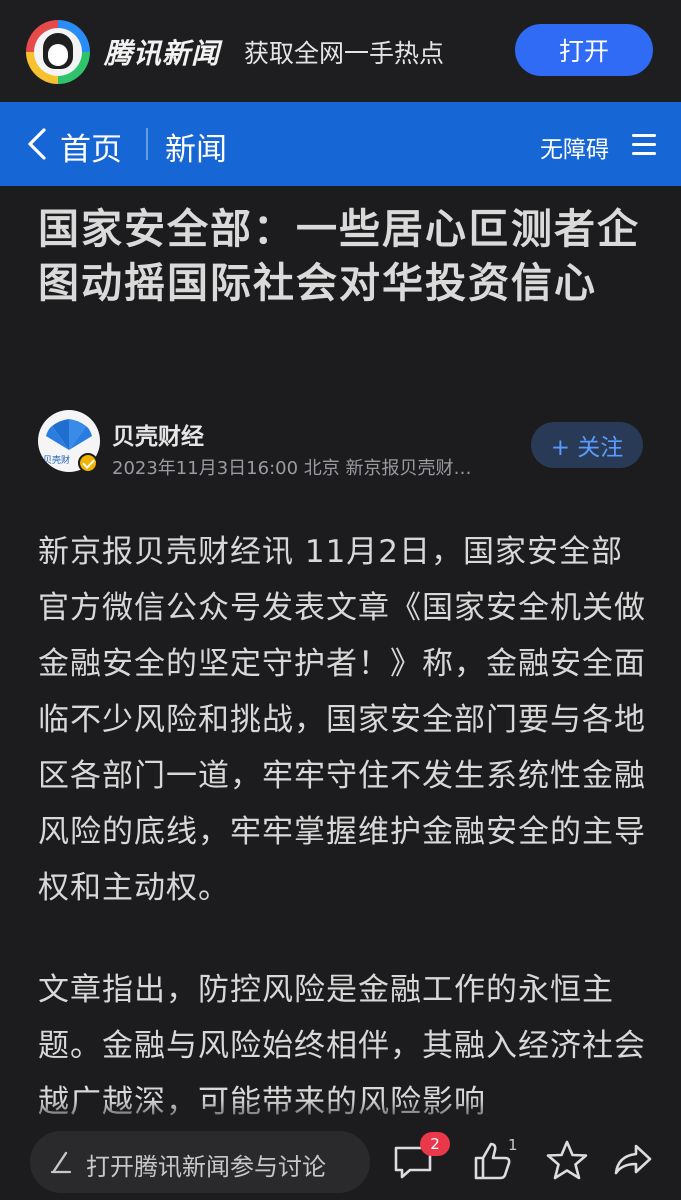 The height and width of the screenshot is (1200, 681). What do you see at coordinates (633, 1161) in the screenshot?
I see `share-icon` at bounding box center [633, 1161].